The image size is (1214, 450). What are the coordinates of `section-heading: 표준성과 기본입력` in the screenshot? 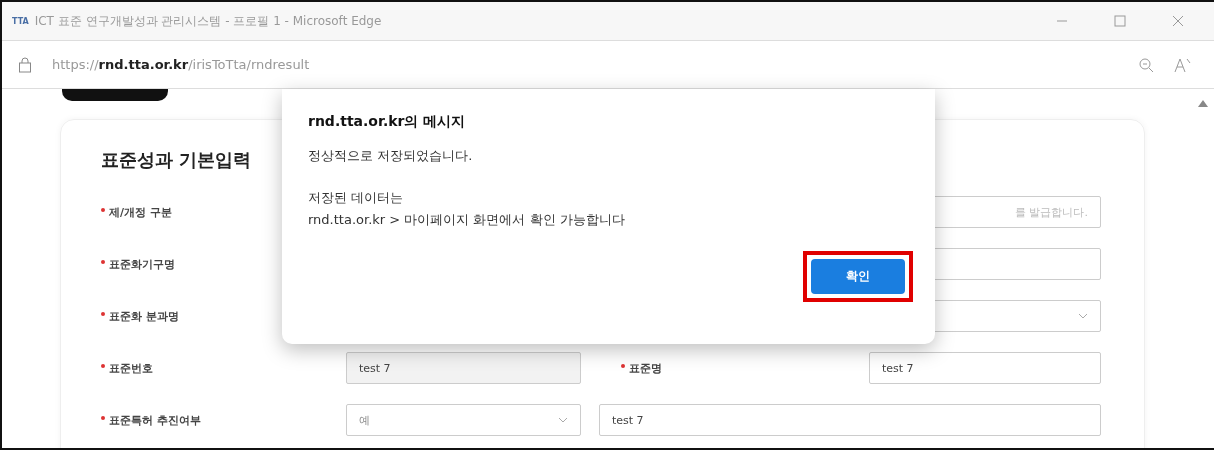 It's located at (176, 160).